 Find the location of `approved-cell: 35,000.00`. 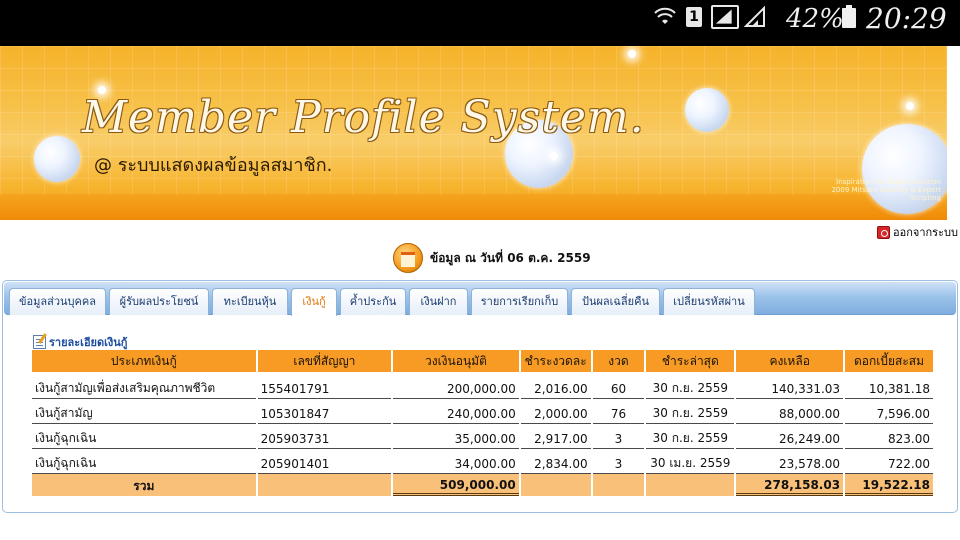

approved-cell: 35,000.00 is located at coordinates (456, 436).